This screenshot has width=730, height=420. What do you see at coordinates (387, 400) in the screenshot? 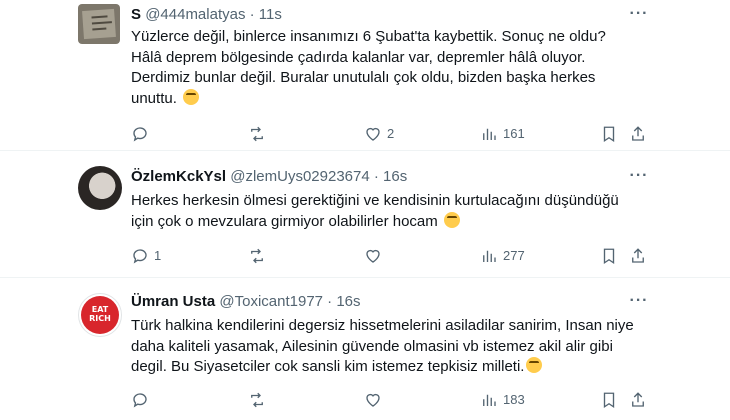
I see `action-bar: 183` at bounding box center [387, 400].